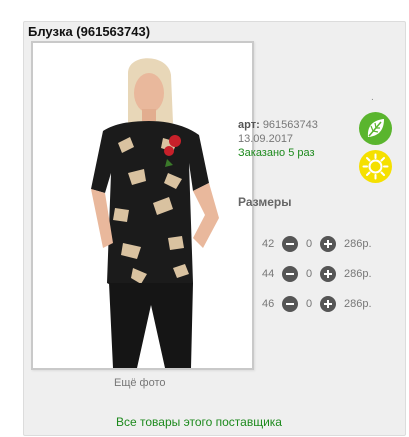 The width and height of the screenshot is (409, 437). I want to click on product-title: Блузка (961563743), so click(89, 31).